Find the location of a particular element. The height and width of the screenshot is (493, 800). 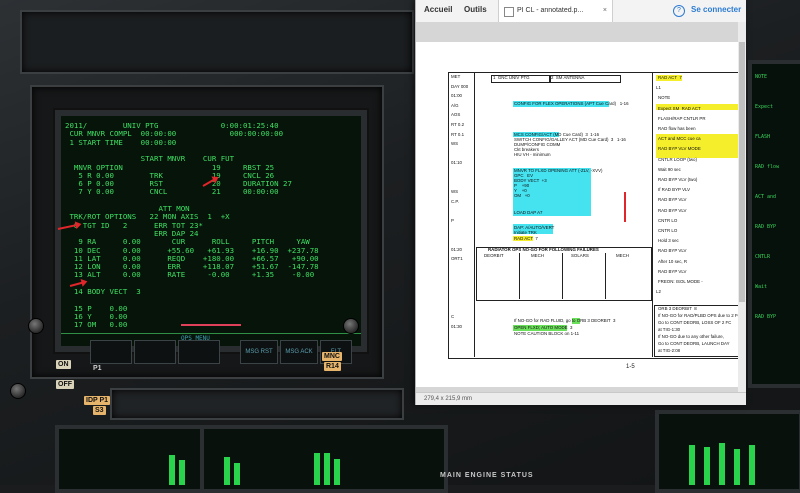

right-column-entry: ACT and MCC cue ca is located at coordinates (679, 139).